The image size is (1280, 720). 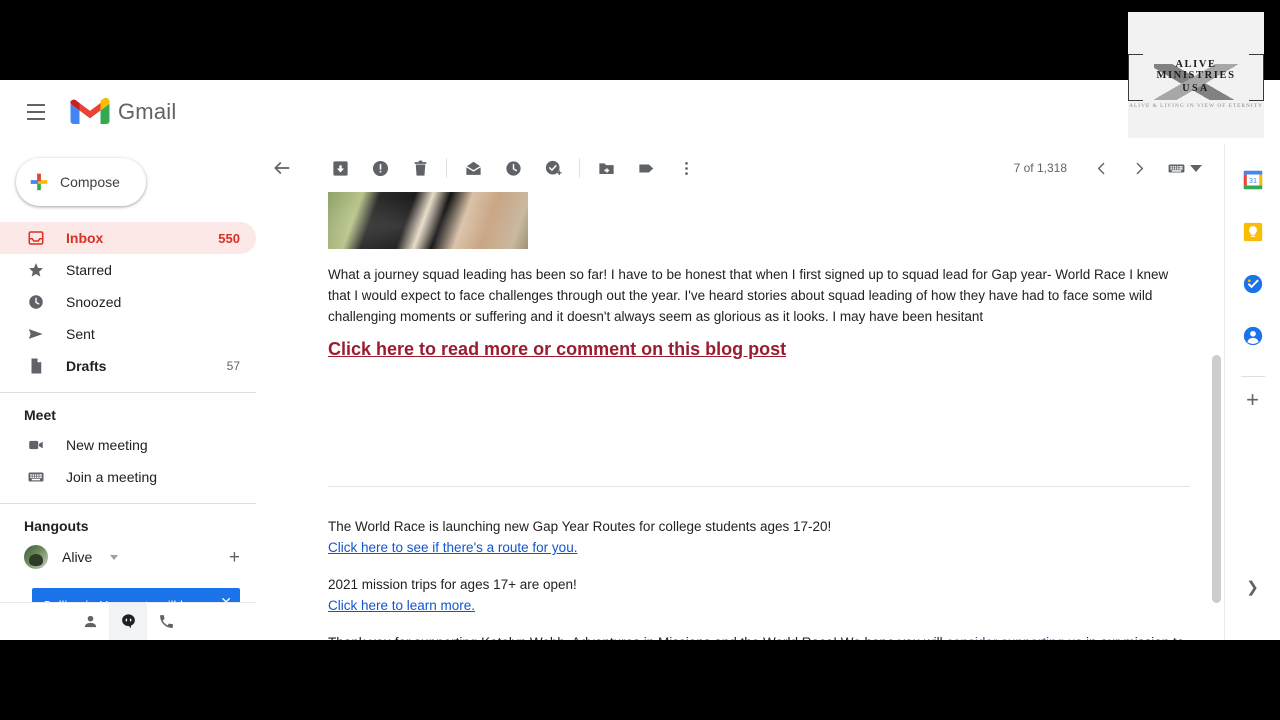 I want to click on report-spam-button, so click(x=380, y=168).